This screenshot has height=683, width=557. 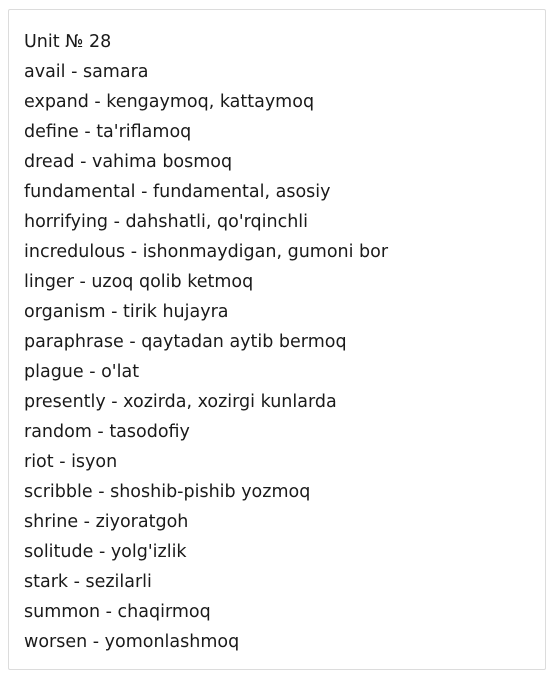 I want to click on vocab-entry: scribble - shoshib-pishib yozmoq, so click(x=167, y=492).